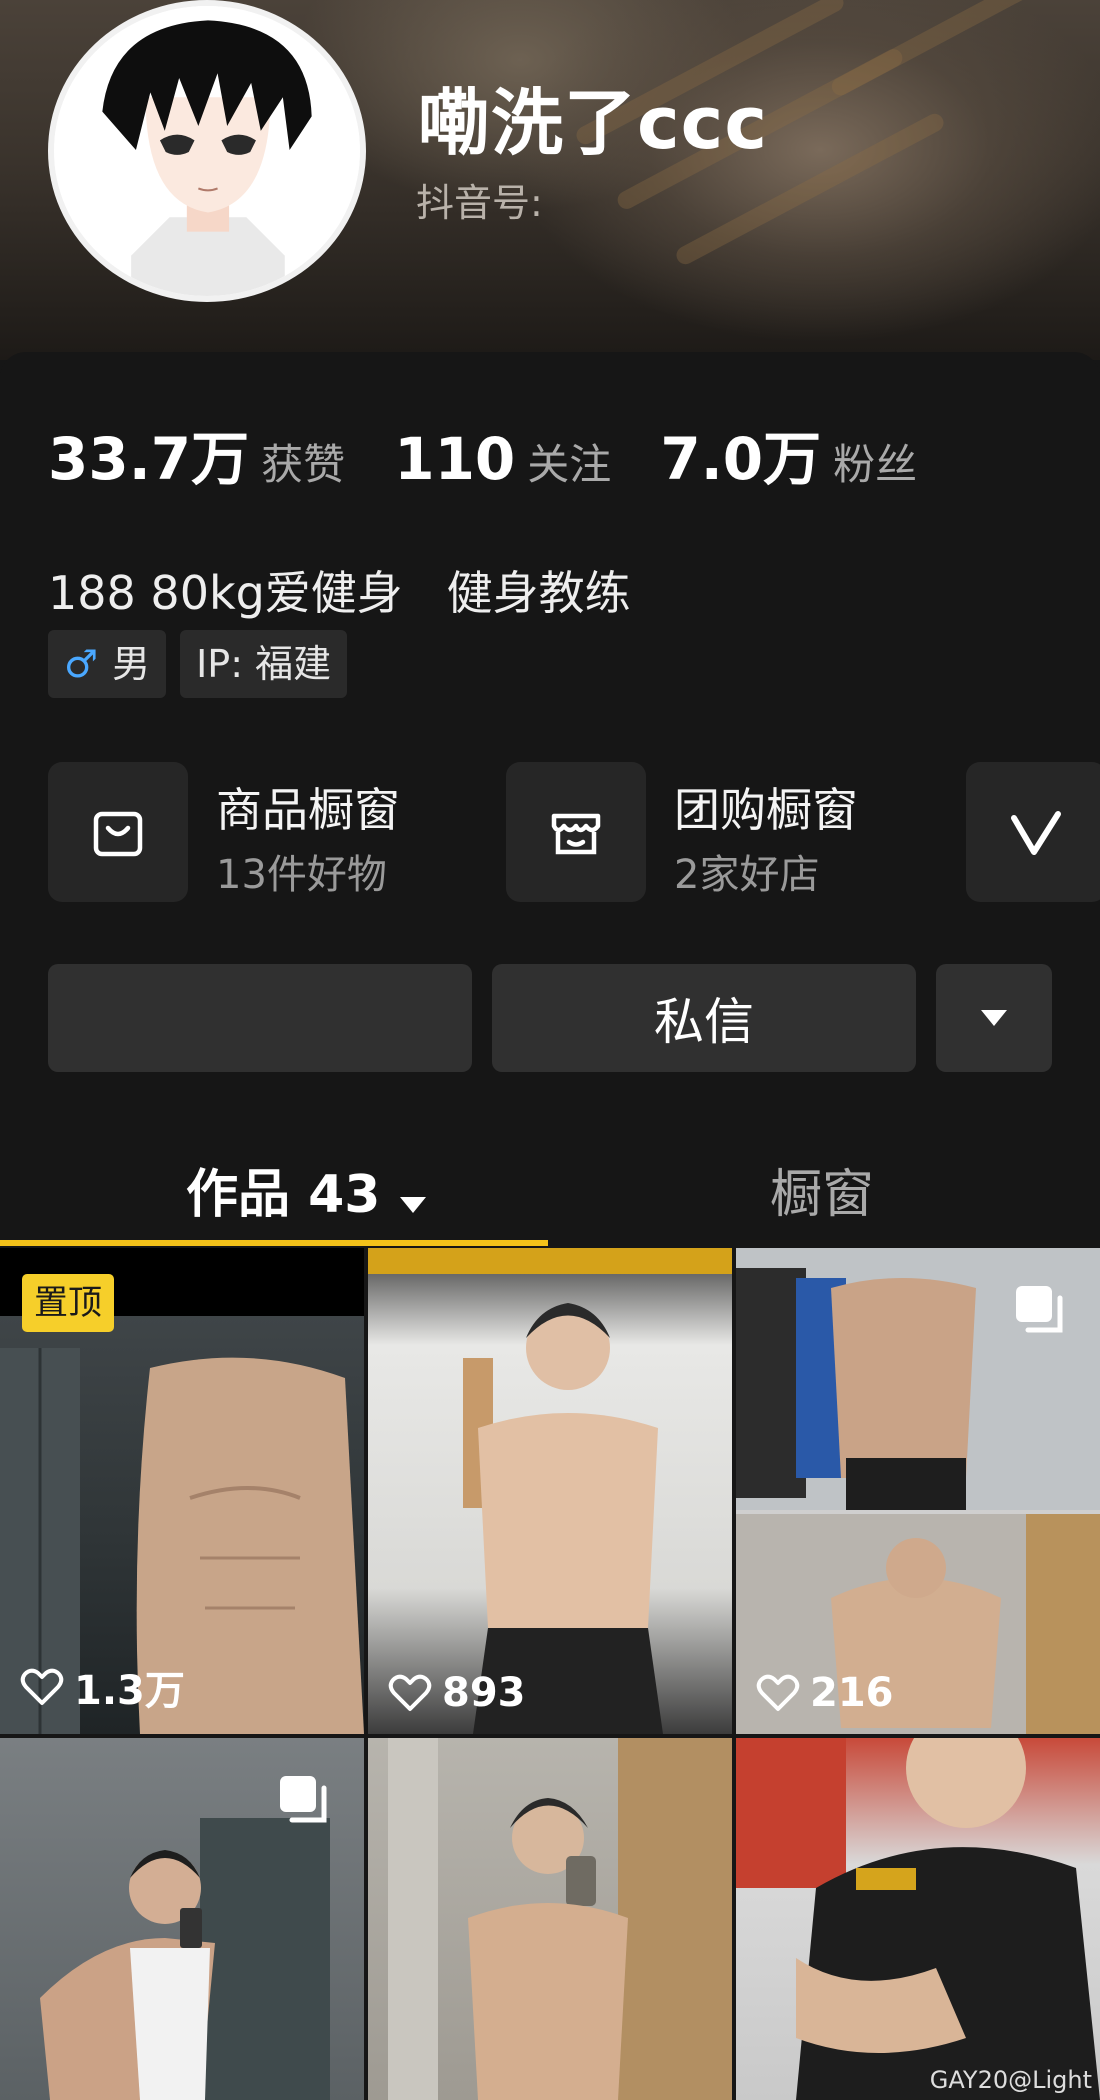 The width and height of the screenshot is (1100, 2100). What do you see at coordinates (118, 832) in the screenshot?
I see `shopping-bag-icon` at bounding box center [118, 832].